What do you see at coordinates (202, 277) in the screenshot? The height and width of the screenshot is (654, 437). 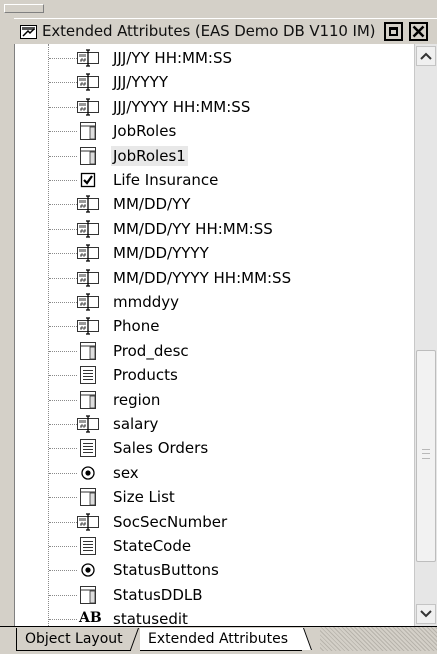 I see `tree-item-label: MM/DD/YYYY HH:MM:SS` at bounding box center [202, 277].